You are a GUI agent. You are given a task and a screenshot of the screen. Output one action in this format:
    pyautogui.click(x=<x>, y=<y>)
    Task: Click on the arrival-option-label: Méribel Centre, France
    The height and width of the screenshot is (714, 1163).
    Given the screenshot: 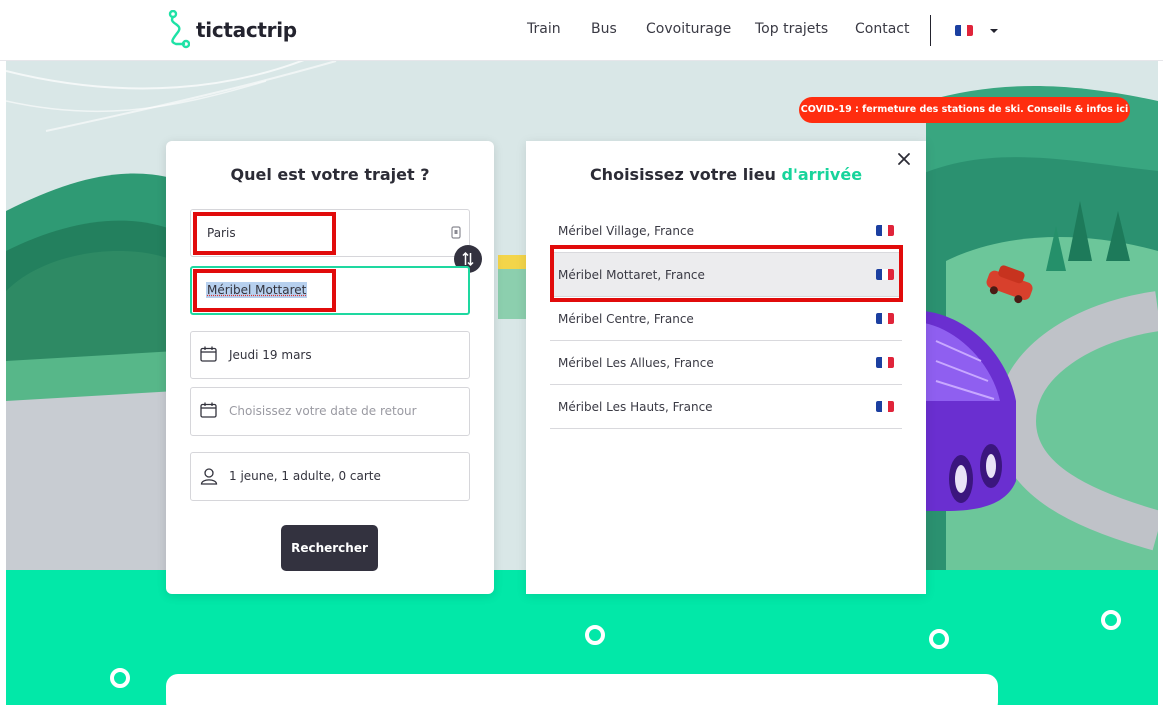 What is the action you would take?
    pyautogui.click(x=626, y=319)
    